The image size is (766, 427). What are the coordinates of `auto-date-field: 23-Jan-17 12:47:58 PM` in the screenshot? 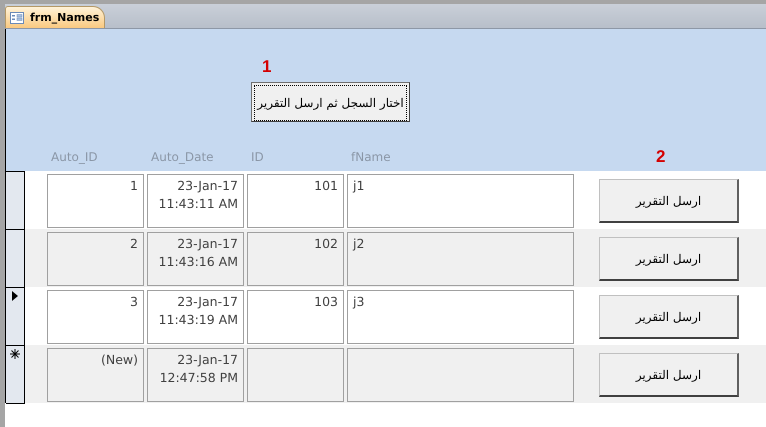 It's located at (195, 375).